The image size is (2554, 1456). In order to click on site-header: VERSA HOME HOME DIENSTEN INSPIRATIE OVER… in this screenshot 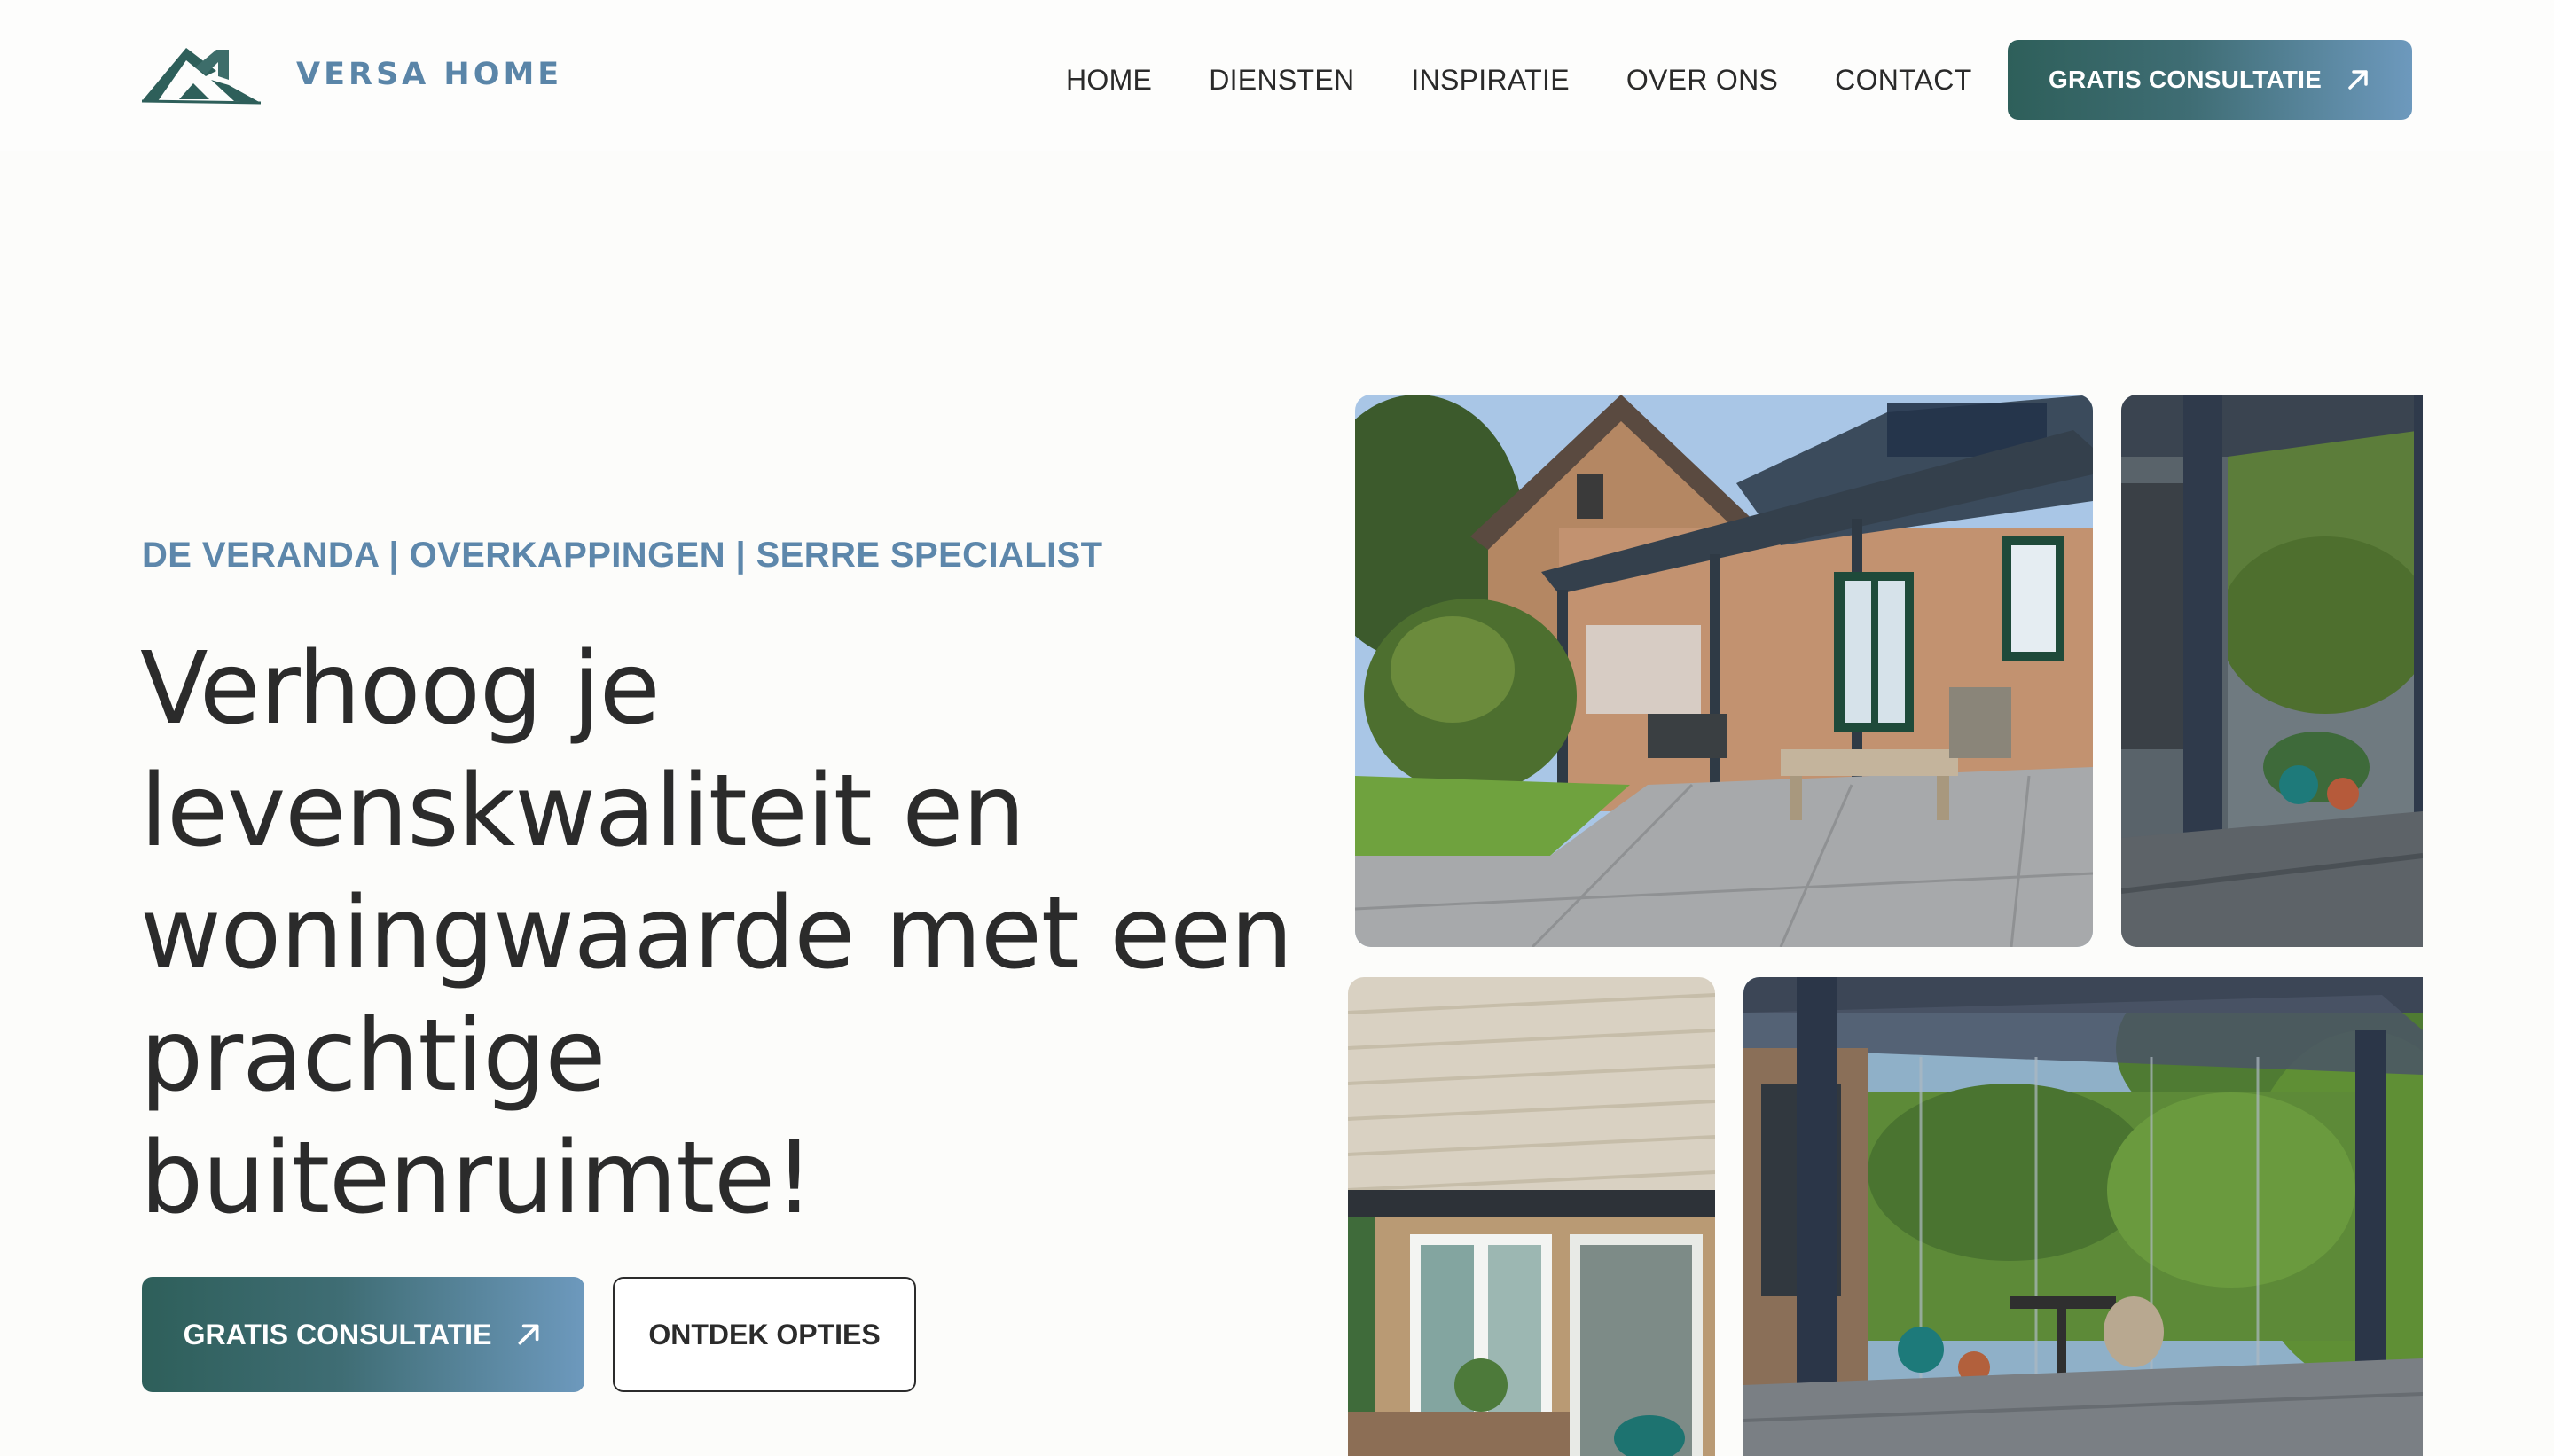, I will do `click(1277, 75)`.